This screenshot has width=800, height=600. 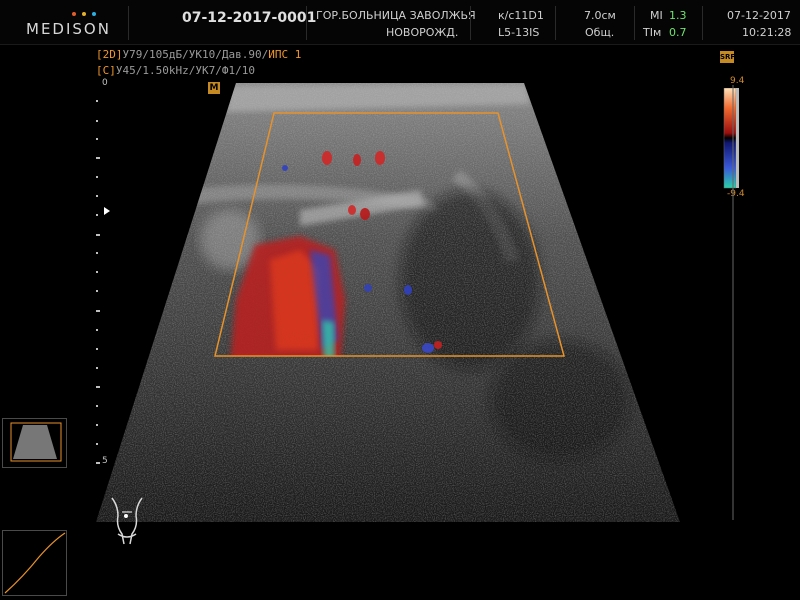 What do you see at coordinates (127, 518) in the screenshot?
I see `body-mark-icon` at bounding box center [127, 518].